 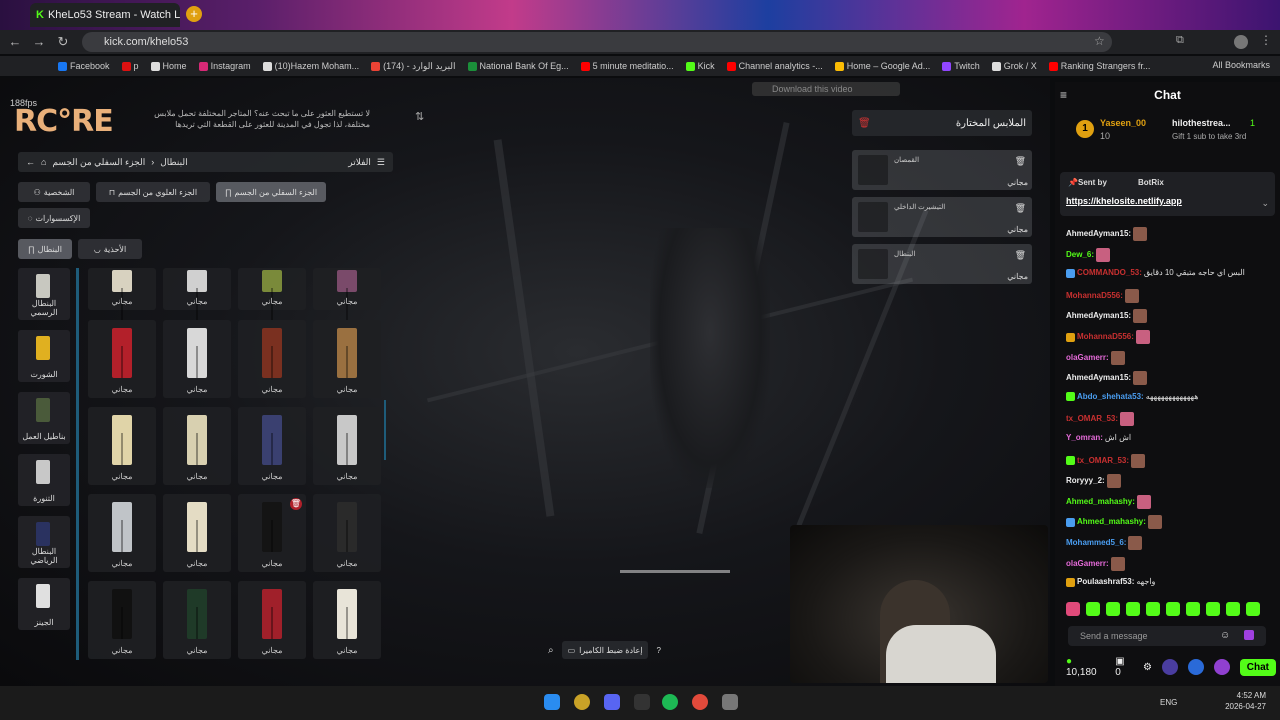 I want to click on tab-active: K KheLo53 Stream - Watch Li ✕, so click(x=105, y=15).